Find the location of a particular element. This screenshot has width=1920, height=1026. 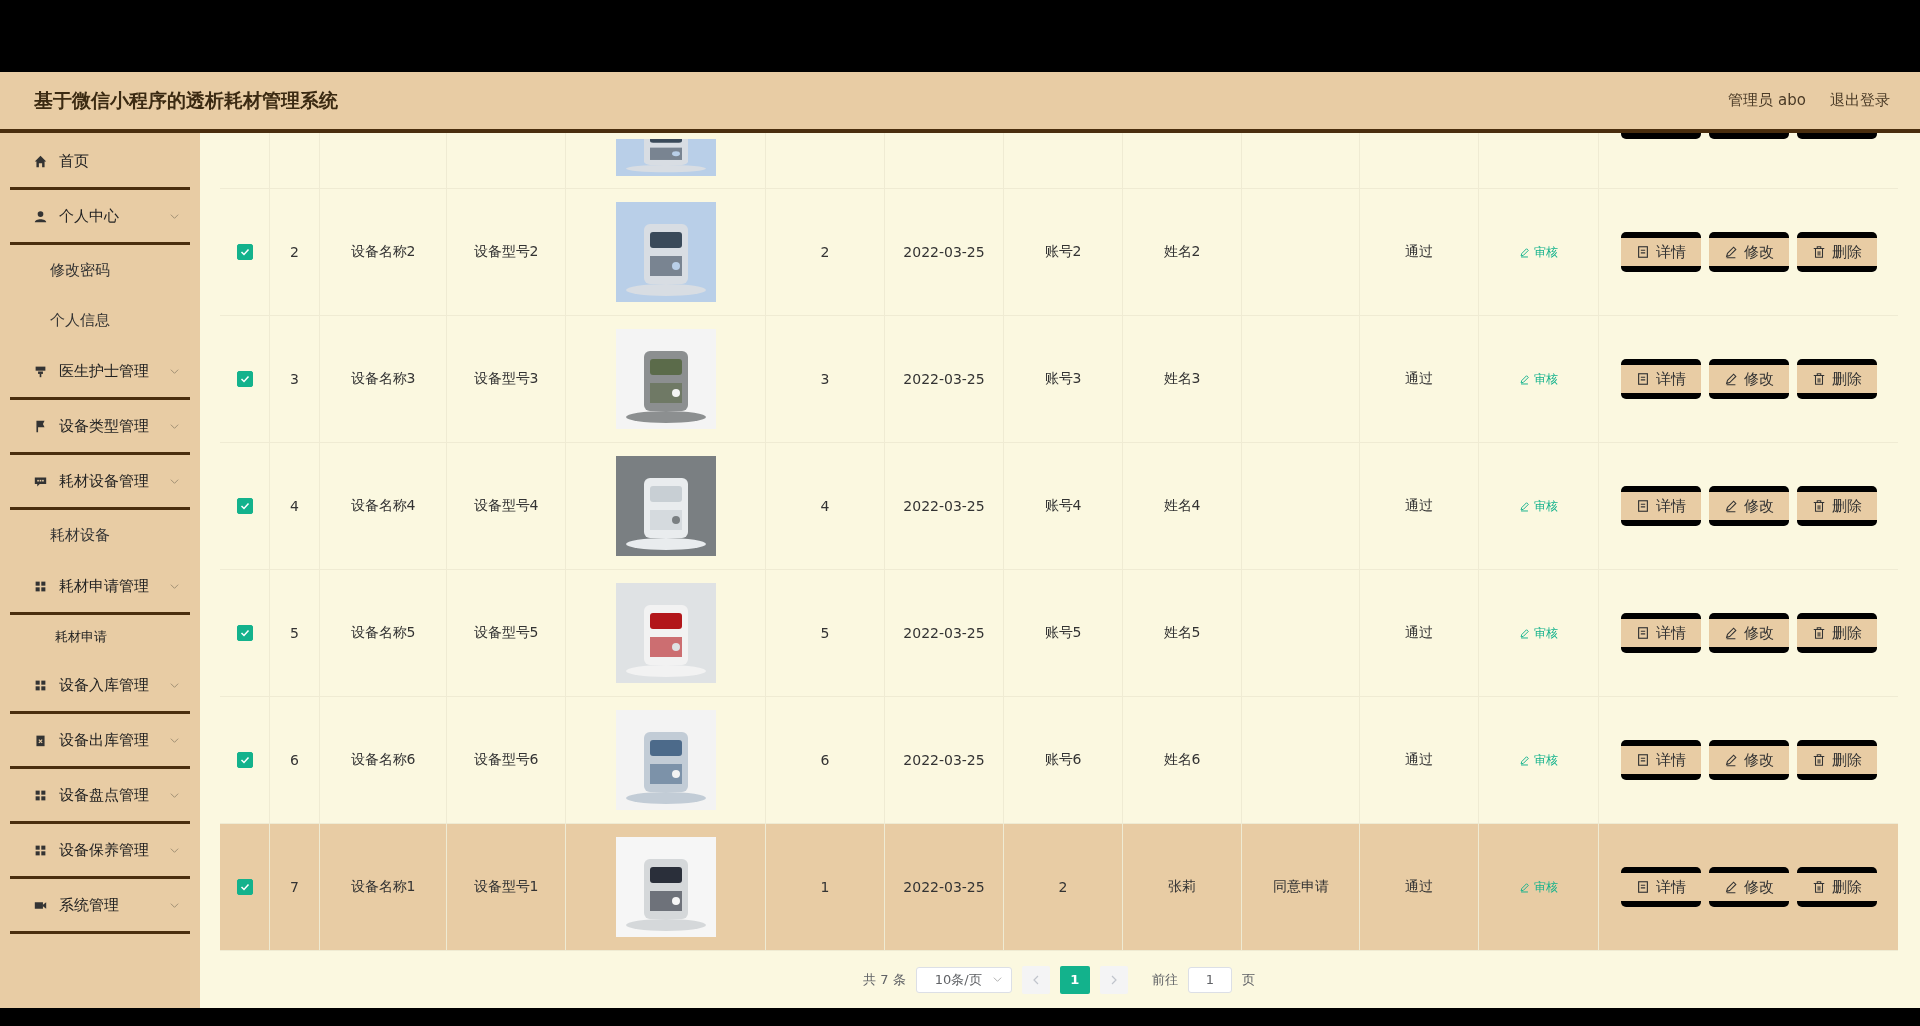

clipboard-icon is located at coordinates (40, 740).